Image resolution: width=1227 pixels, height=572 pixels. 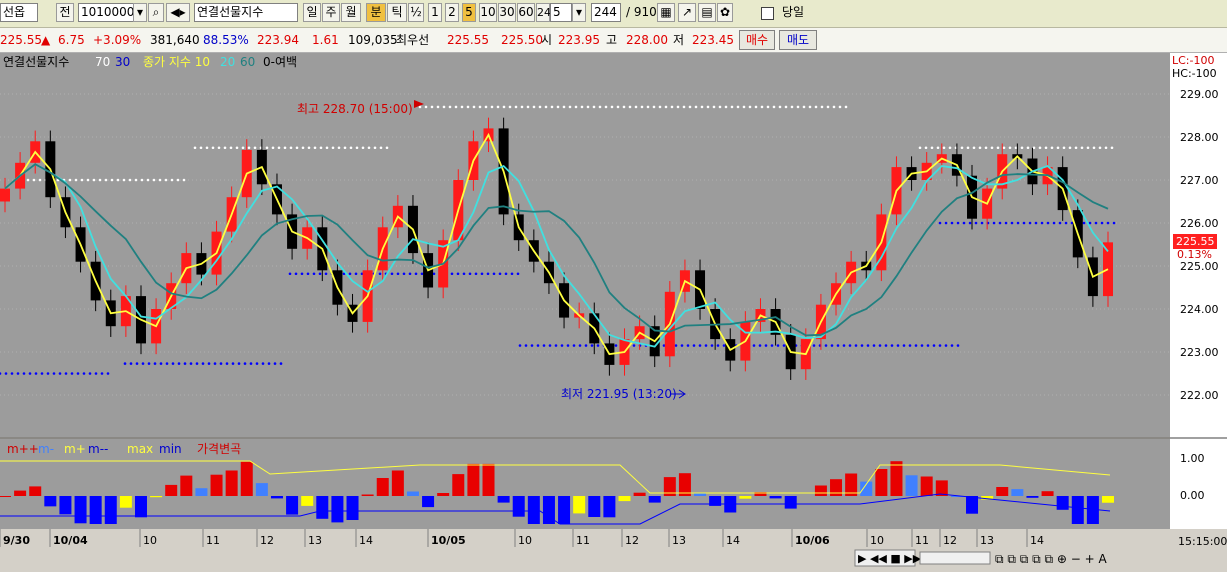 What do you see at coordinates (19, 12) in the screenshot?
I see `market-select: 선옵` at bounding box center [19, 12].